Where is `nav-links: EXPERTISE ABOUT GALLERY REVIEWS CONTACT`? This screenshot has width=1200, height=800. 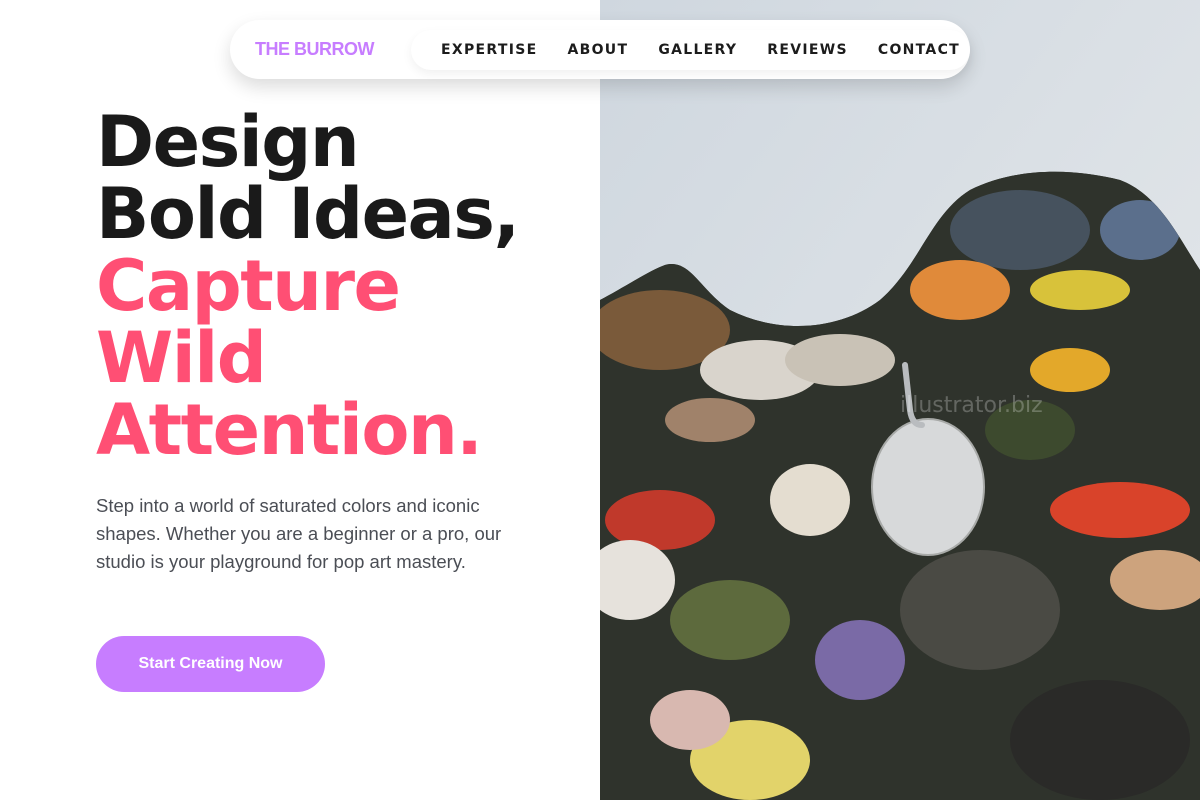
nav-links: EXPERTISE ABOUT GALLERY REVIEWS CONTACT is located at coordinates (690, 49).